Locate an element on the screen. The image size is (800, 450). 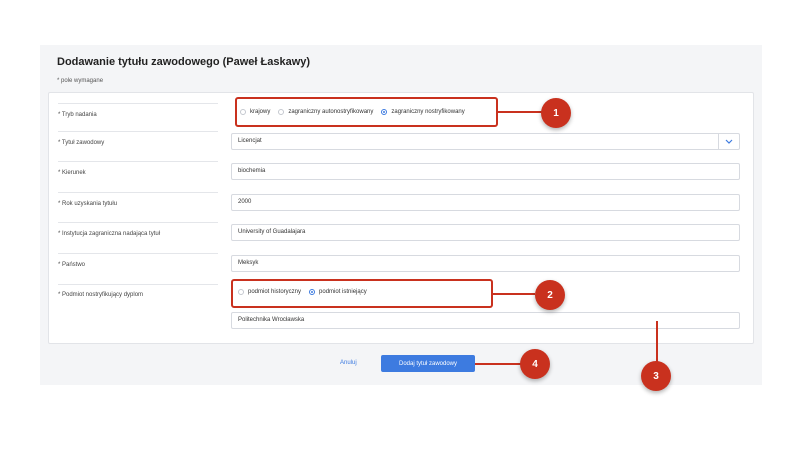
callout-badge-3: 3 is located at coordinates (656, 376).